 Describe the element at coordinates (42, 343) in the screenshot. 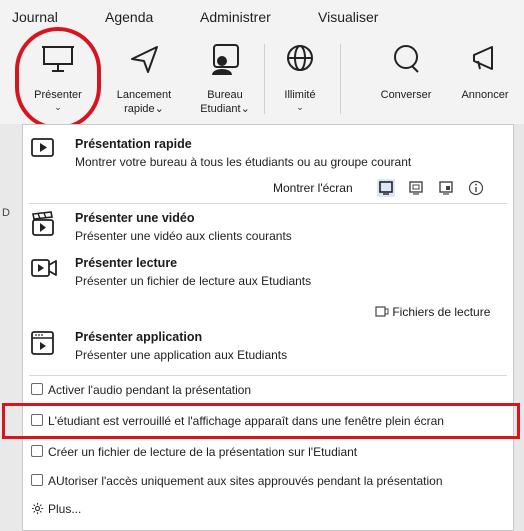

I see `app-window-icon` at that location.